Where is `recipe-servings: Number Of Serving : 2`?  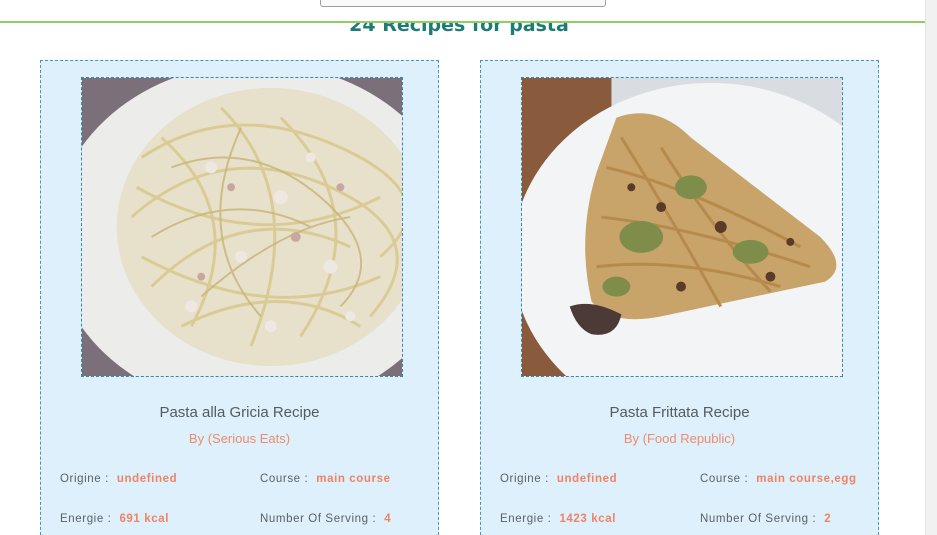 recipe-servings: Number Of Serving : 2 is located at coordinates (765, 519).